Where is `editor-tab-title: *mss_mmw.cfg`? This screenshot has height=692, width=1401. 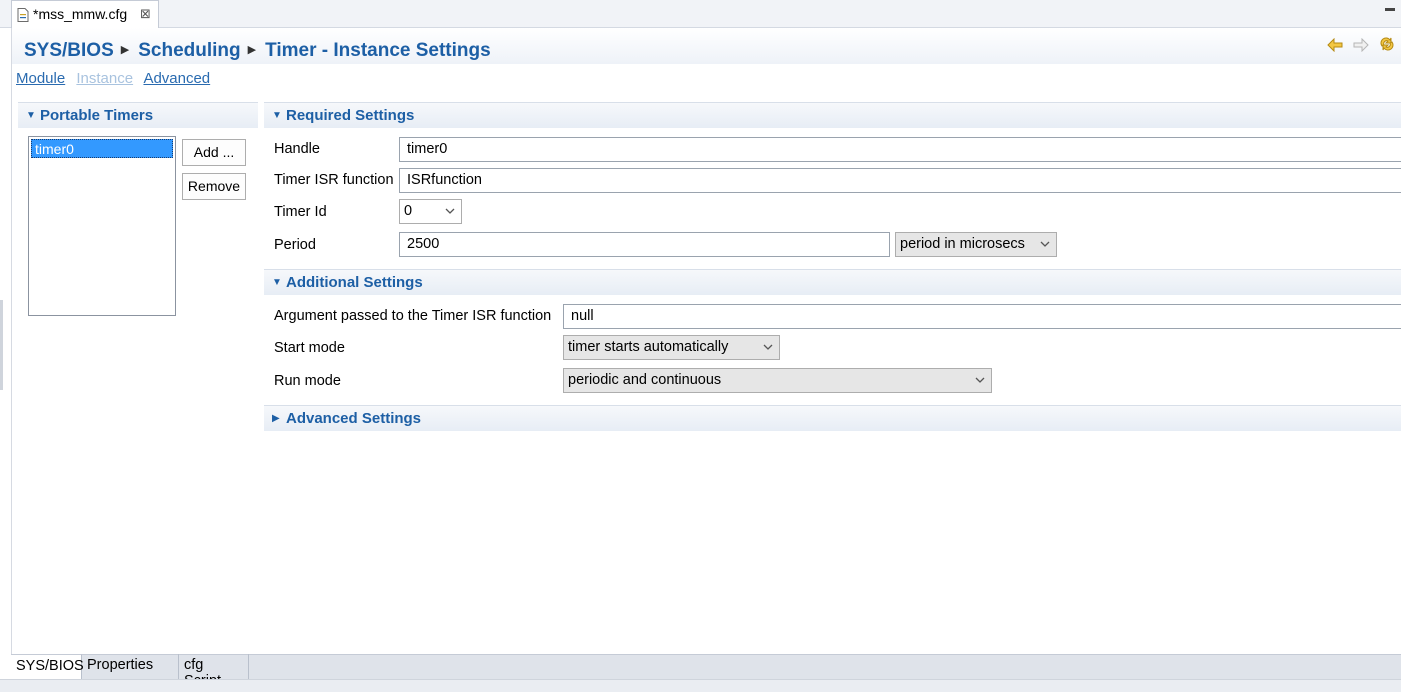 editor-tab-title: *mss_mmw.cfg is located at coordinates (80, 14).